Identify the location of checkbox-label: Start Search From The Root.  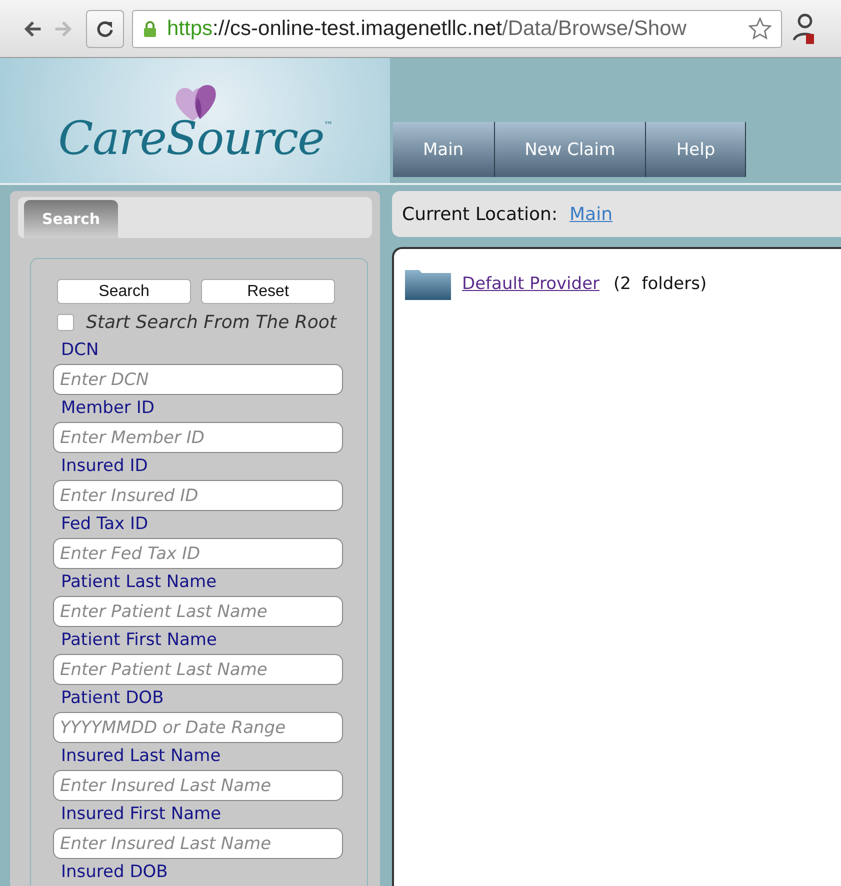
(211, 322).